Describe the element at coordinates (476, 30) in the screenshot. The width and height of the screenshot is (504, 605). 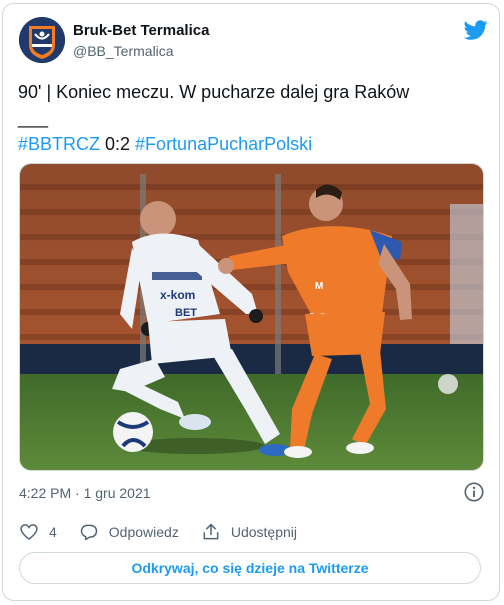
I see `twitter-bird-icon` at that location.